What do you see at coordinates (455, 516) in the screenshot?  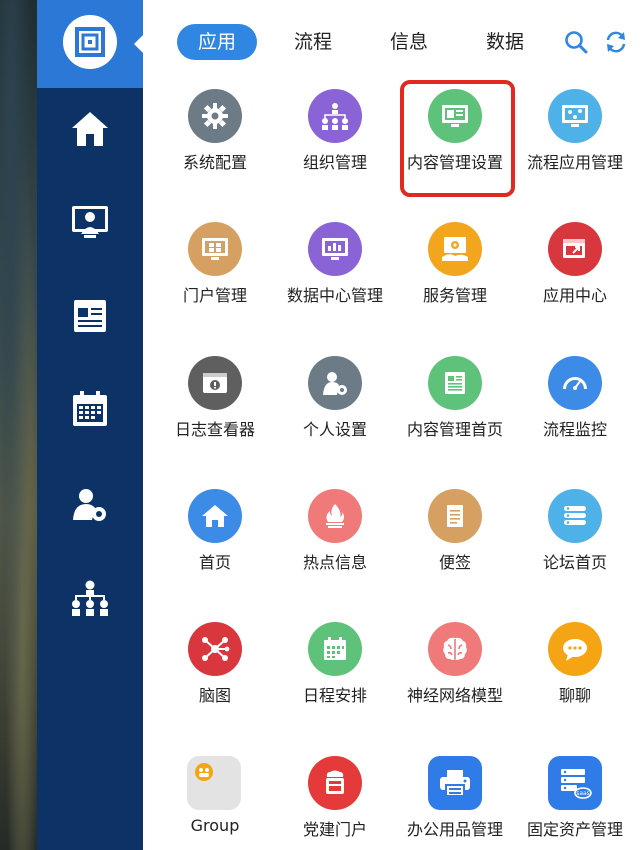 I see `notepad-icon` at bounding box center [455, 516].